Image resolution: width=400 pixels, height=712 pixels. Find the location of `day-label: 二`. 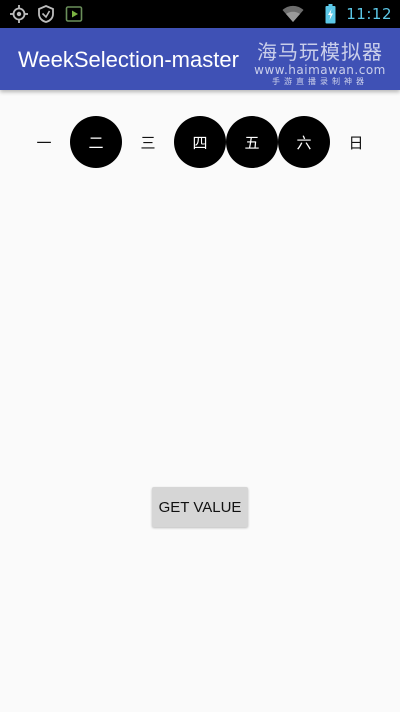

day-label: 二 is located at coordinates (96, 142).